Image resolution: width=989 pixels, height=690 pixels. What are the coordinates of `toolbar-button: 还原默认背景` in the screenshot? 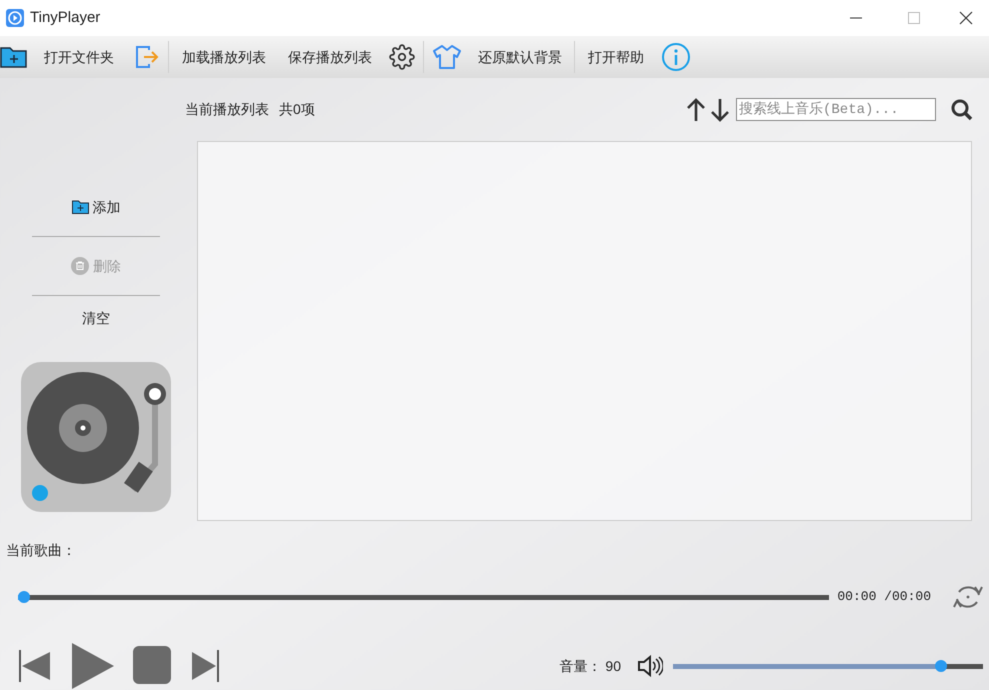 It's located at (499, 57).